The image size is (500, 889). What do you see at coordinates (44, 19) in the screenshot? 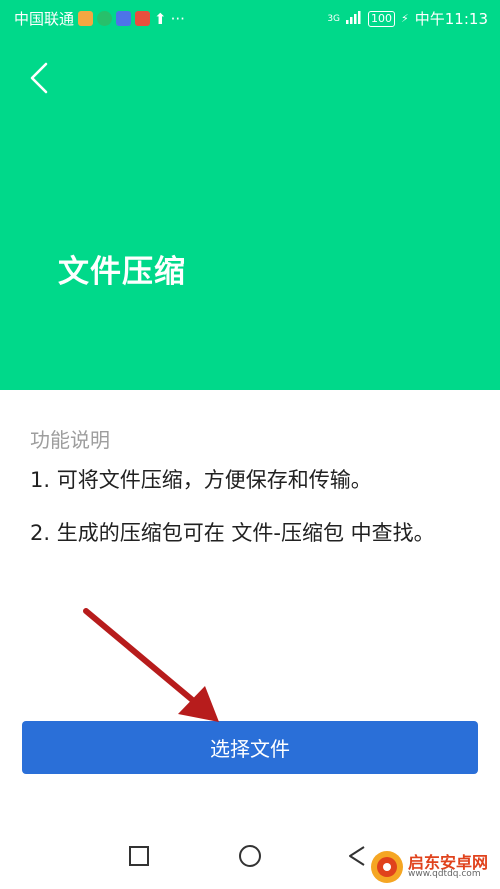
I see `carrier-label: 中国联通` at bounding box center [44, 19].